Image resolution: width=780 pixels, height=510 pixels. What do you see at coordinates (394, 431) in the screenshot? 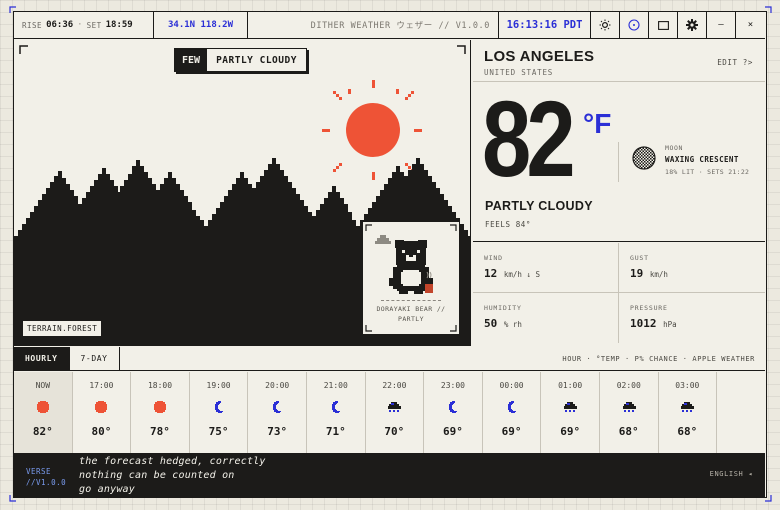
I see `hourly-temp: 70°` at bounding box center [394, 431].